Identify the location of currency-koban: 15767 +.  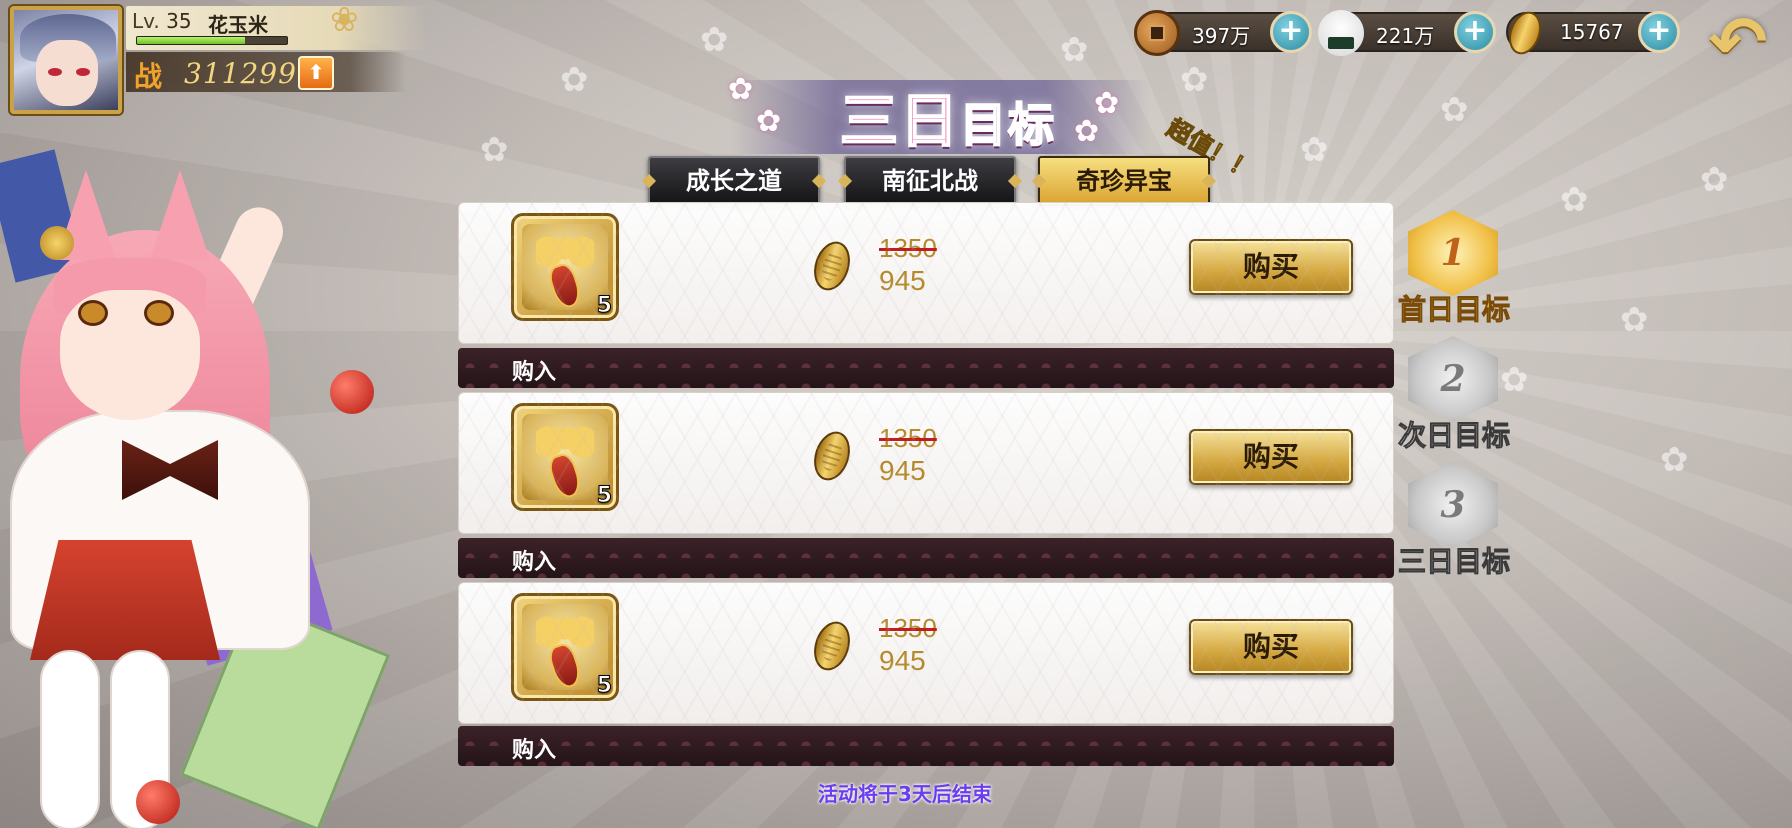
(1593, 32).